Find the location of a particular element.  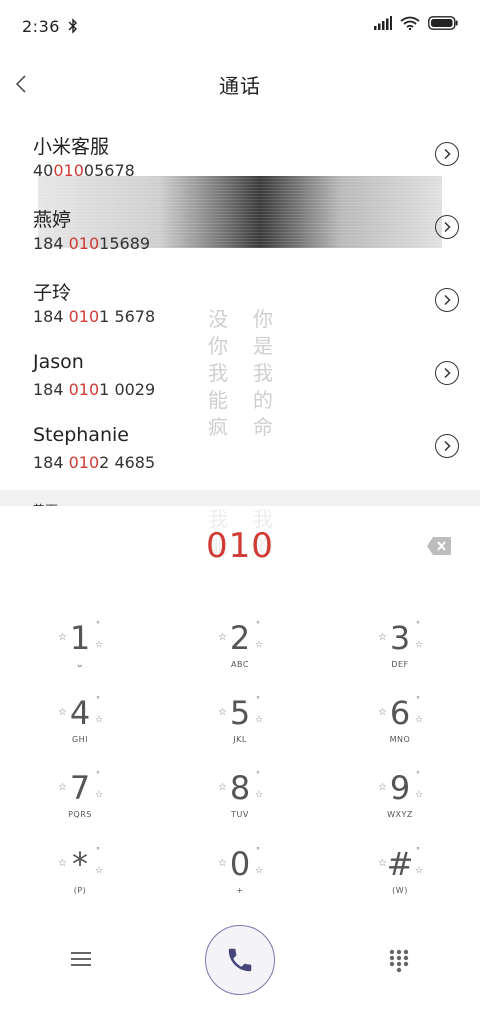

key-6: 6 MNO ☆ ☆ ° is located at coordinates (400, 731).